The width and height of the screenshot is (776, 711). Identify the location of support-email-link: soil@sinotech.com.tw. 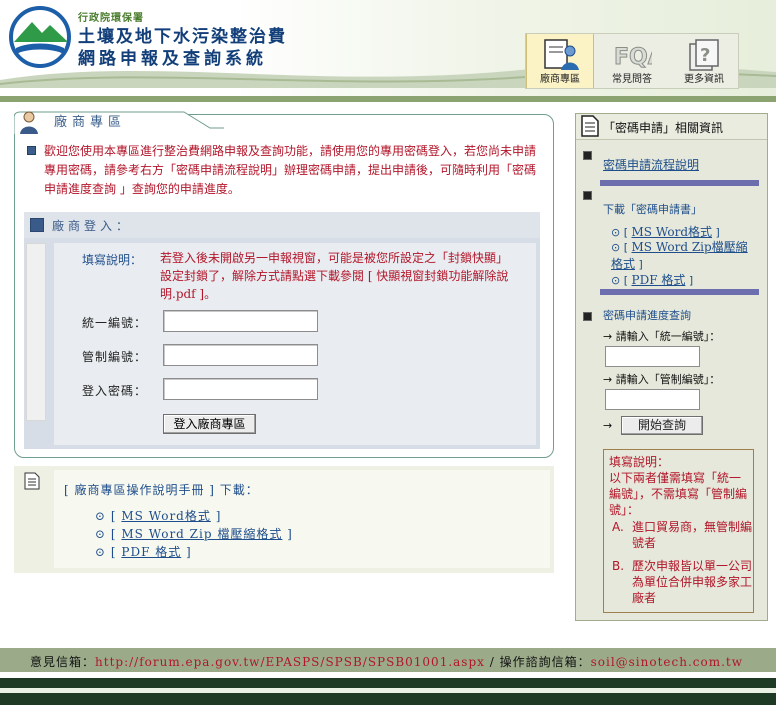
(667, 662).